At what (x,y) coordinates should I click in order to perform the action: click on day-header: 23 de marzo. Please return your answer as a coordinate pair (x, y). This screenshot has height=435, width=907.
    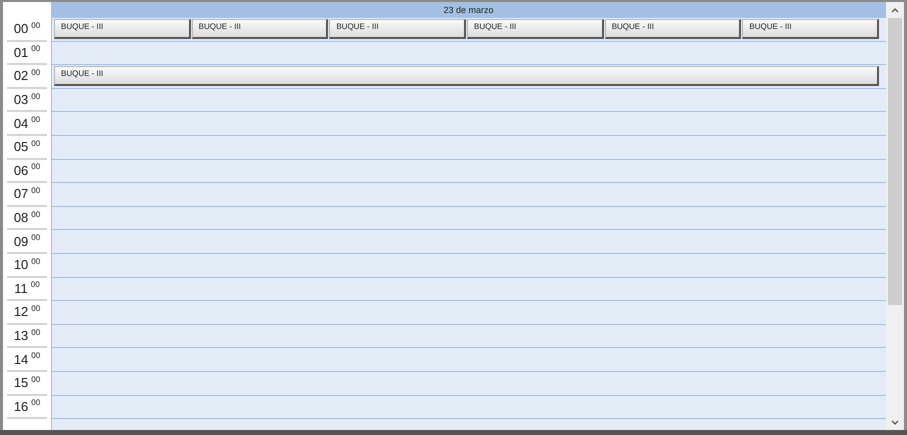
    Looking at the image, I should click on (468, 10).